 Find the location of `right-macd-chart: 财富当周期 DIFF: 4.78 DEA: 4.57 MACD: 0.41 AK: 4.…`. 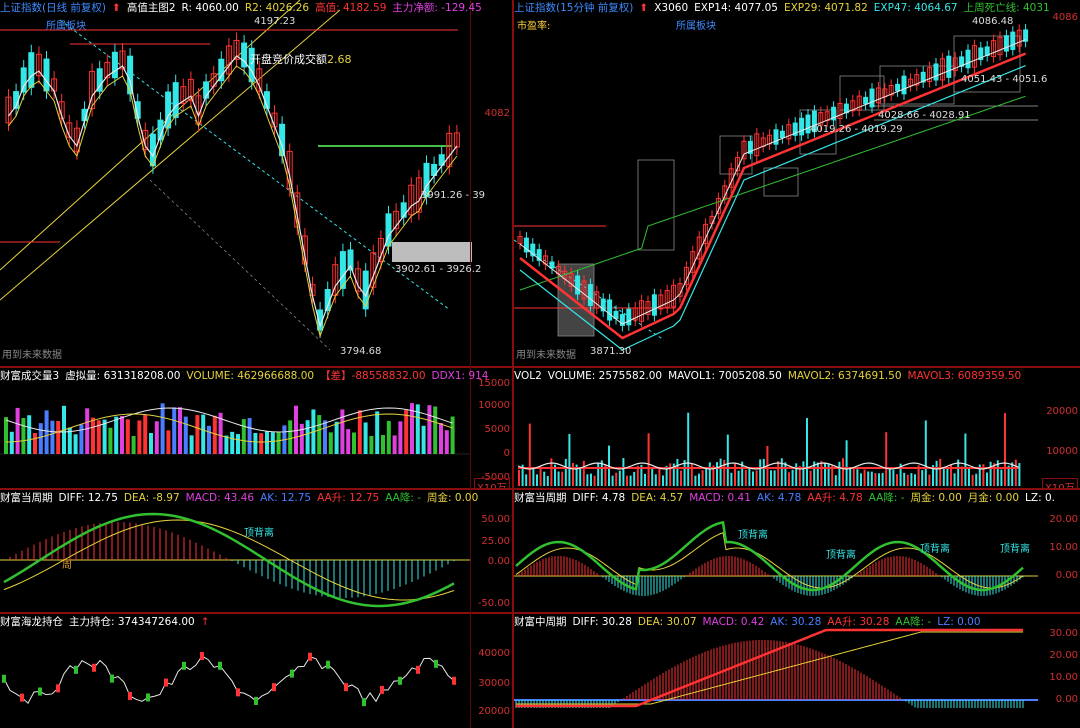

right-macd-chart: 财富当周期 DIFF: 4.78 DEA: 4.57 MACD: 0.41 AK: 4.… is located at coordinates (797, 551).